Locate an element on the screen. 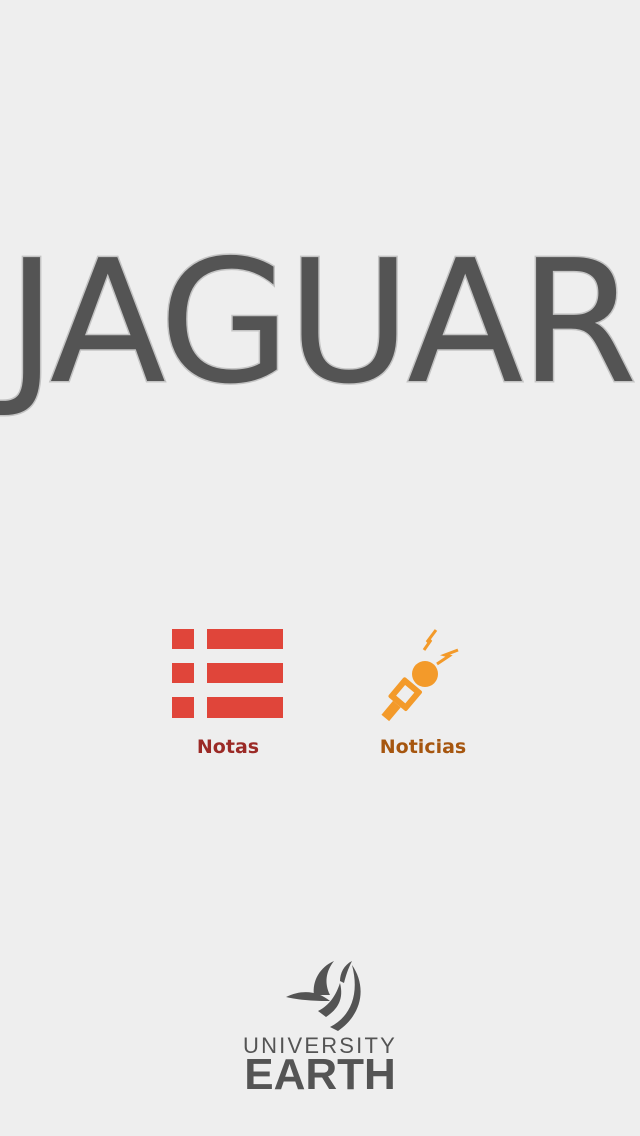 This screenshot has height=1136, width=640. logo-line-earth: EARTH is located at coordinates (320, 1074).